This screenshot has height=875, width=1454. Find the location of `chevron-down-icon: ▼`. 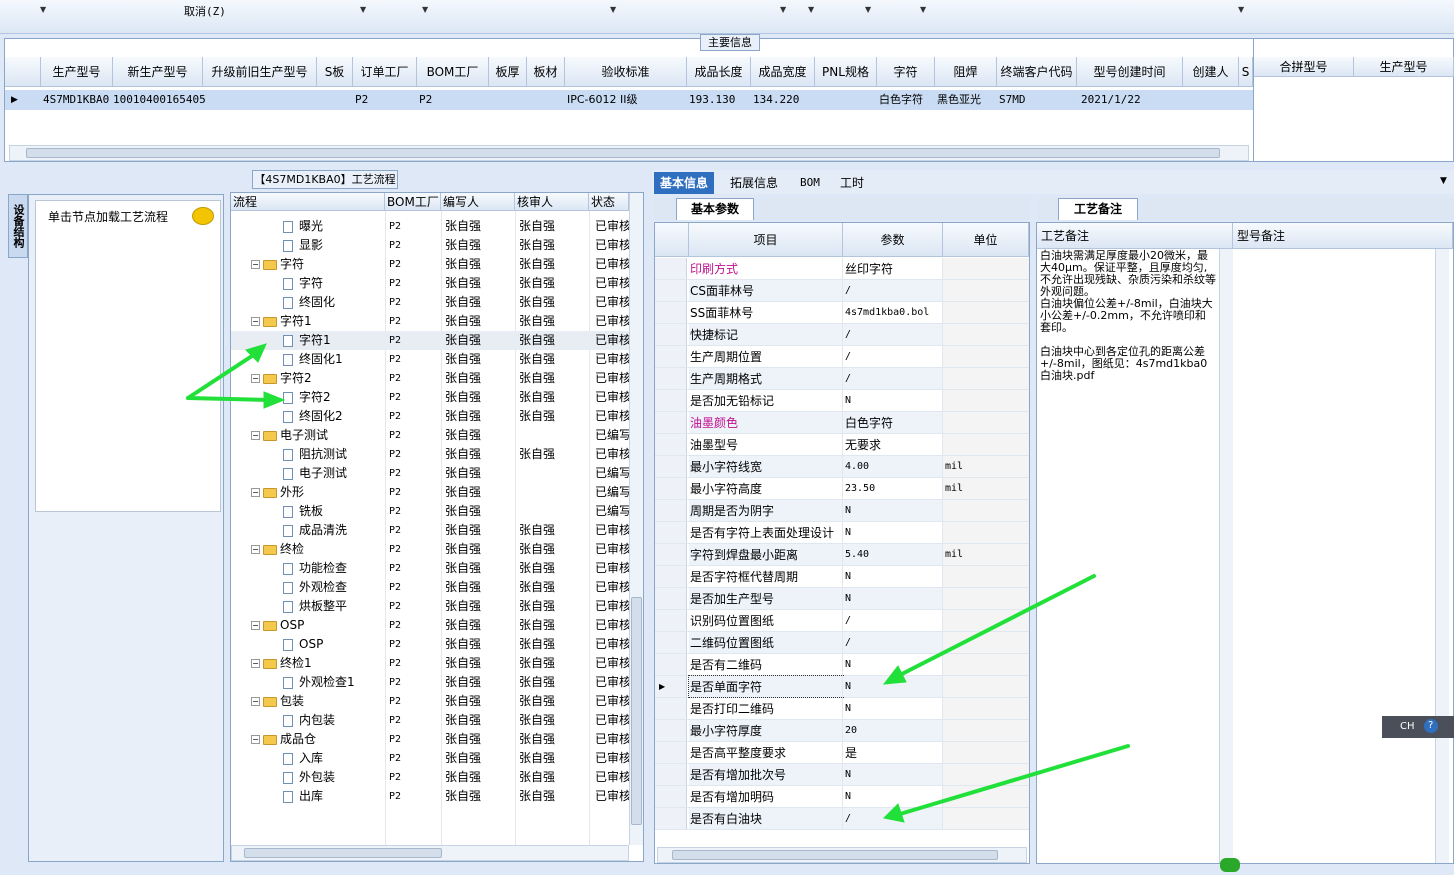

chevron-down-icon: ▼ is located at coordinates (1443, 181).